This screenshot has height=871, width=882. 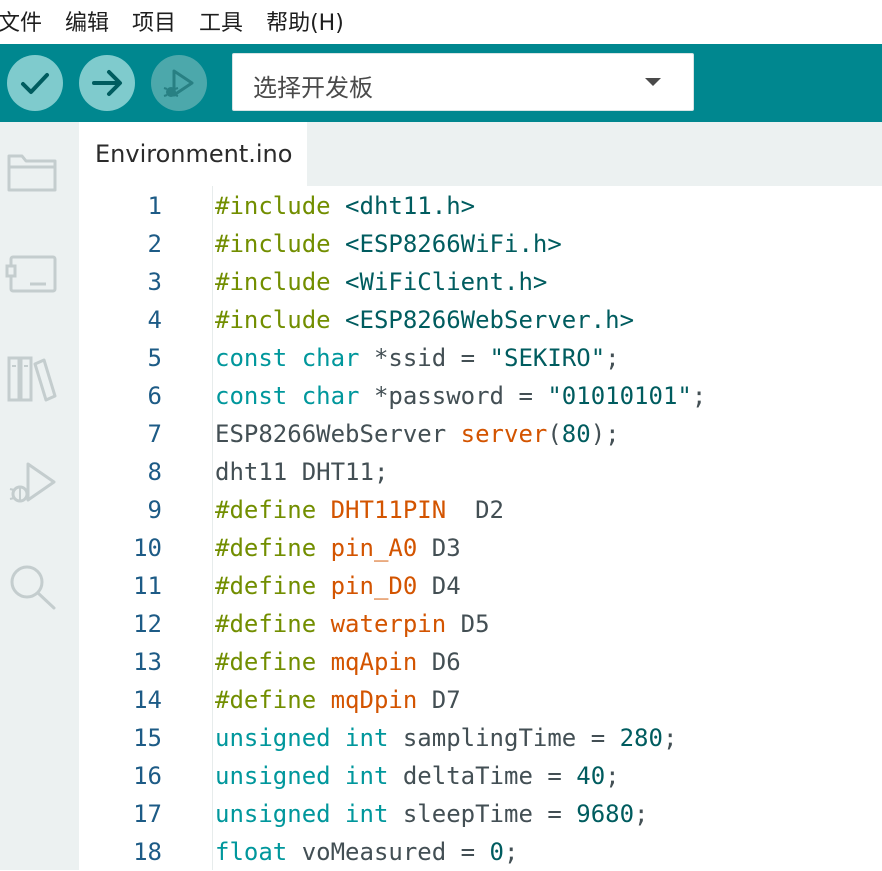 What do you see at coordinates (374, 662) in the screenshot?
I see `code-token: mqApin` at bounding box center [374, 662].